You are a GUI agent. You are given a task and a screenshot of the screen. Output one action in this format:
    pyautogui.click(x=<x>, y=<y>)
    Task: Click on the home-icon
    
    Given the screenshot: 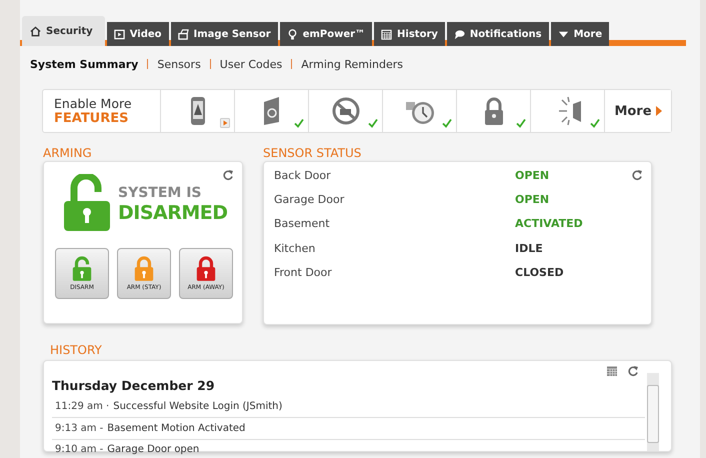 What is the action you would take?
    pyautogui.click(x=35, y=31)
    